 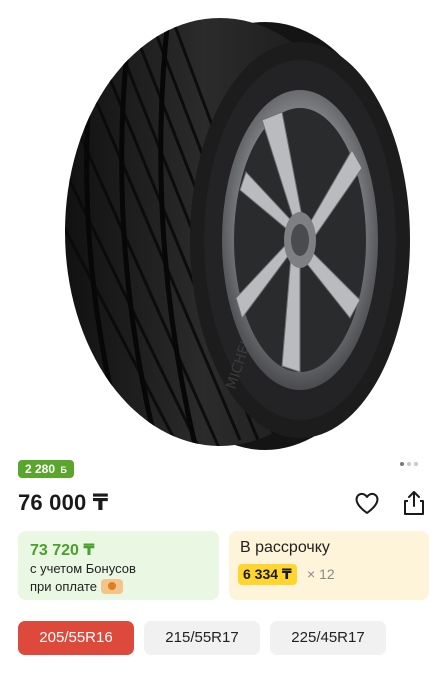 I want to click on size-option-225-45r17: 225/45R17, so click(x=328, y=638).